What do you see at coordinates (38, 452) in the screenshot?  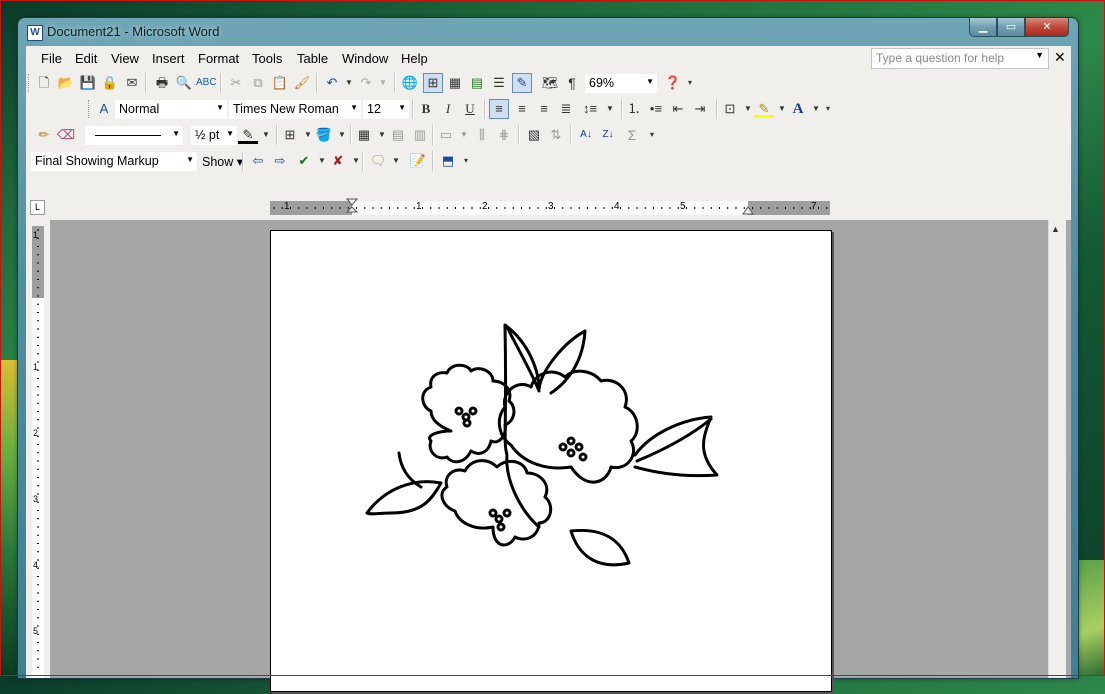 I see `vertical-ruler: 1 1 2 3 4 5` at bounding box center [38, 452].